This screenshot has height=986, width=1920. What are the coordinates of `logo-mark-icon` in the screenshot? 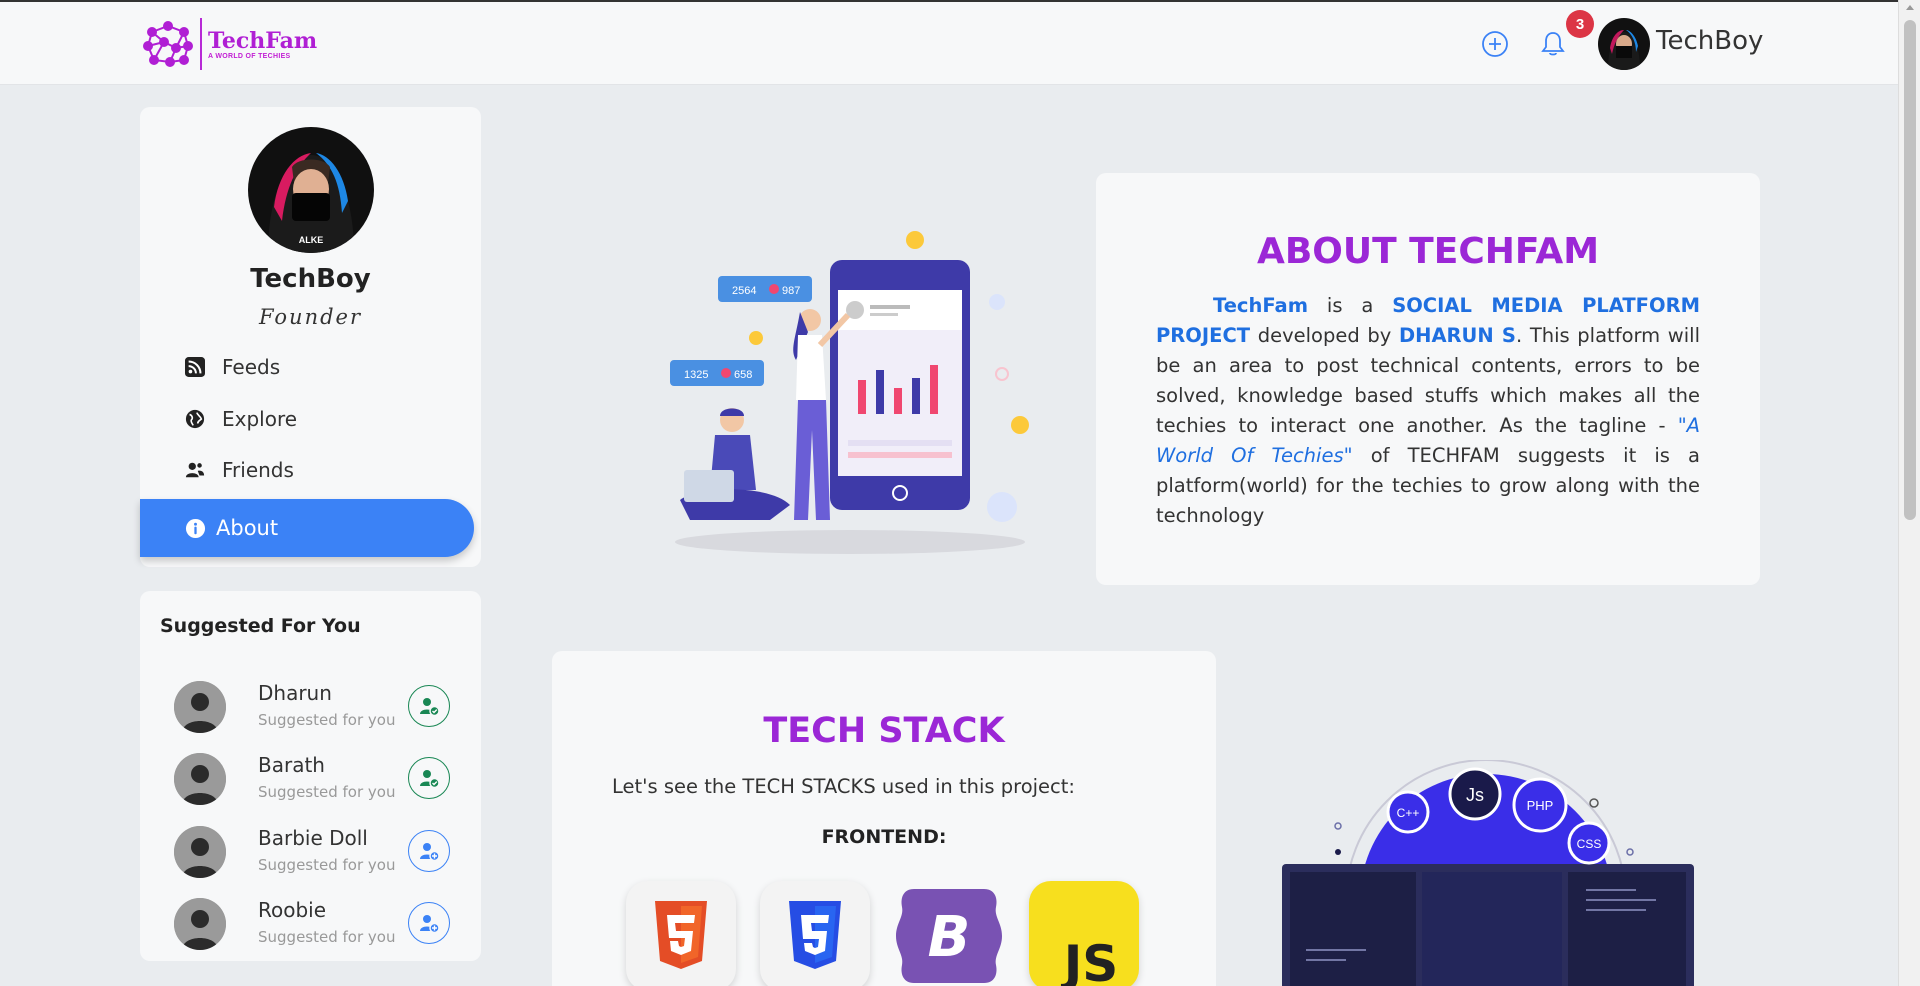 It's located at (168, 44).